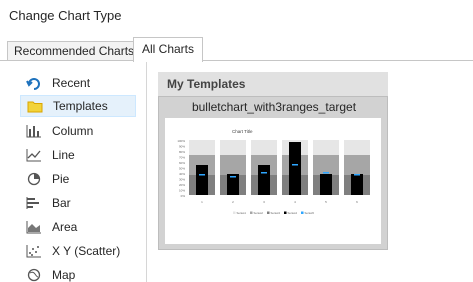 This screenshot has width=473, height=282. Describe the element at coordinates (34, 203) in the screenshot. I see `bar-chart-icon` at that location.